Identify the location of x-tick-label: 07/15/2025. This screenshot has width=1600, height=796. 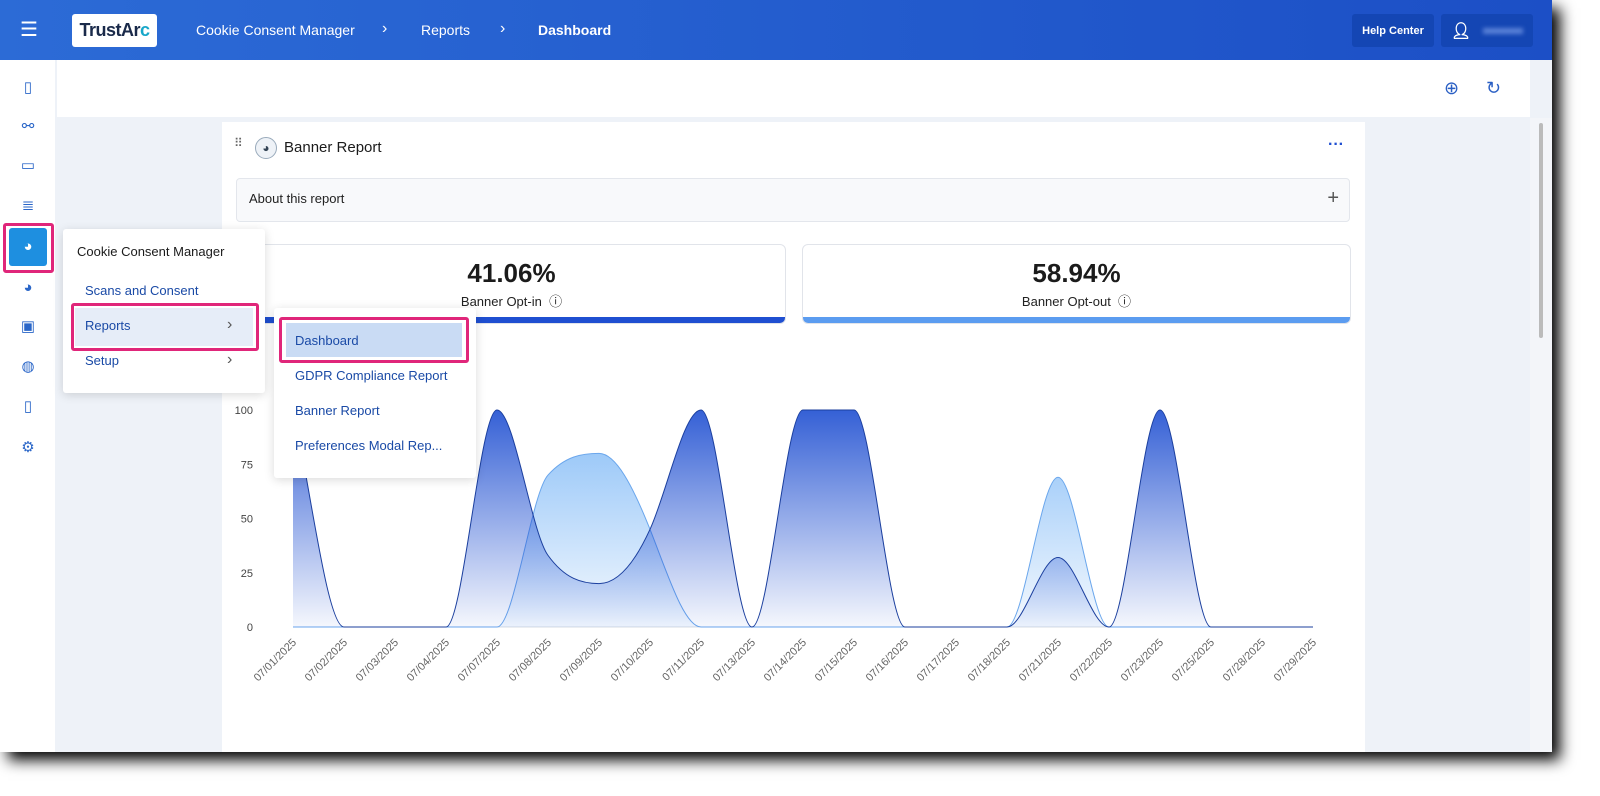
(836, 660).